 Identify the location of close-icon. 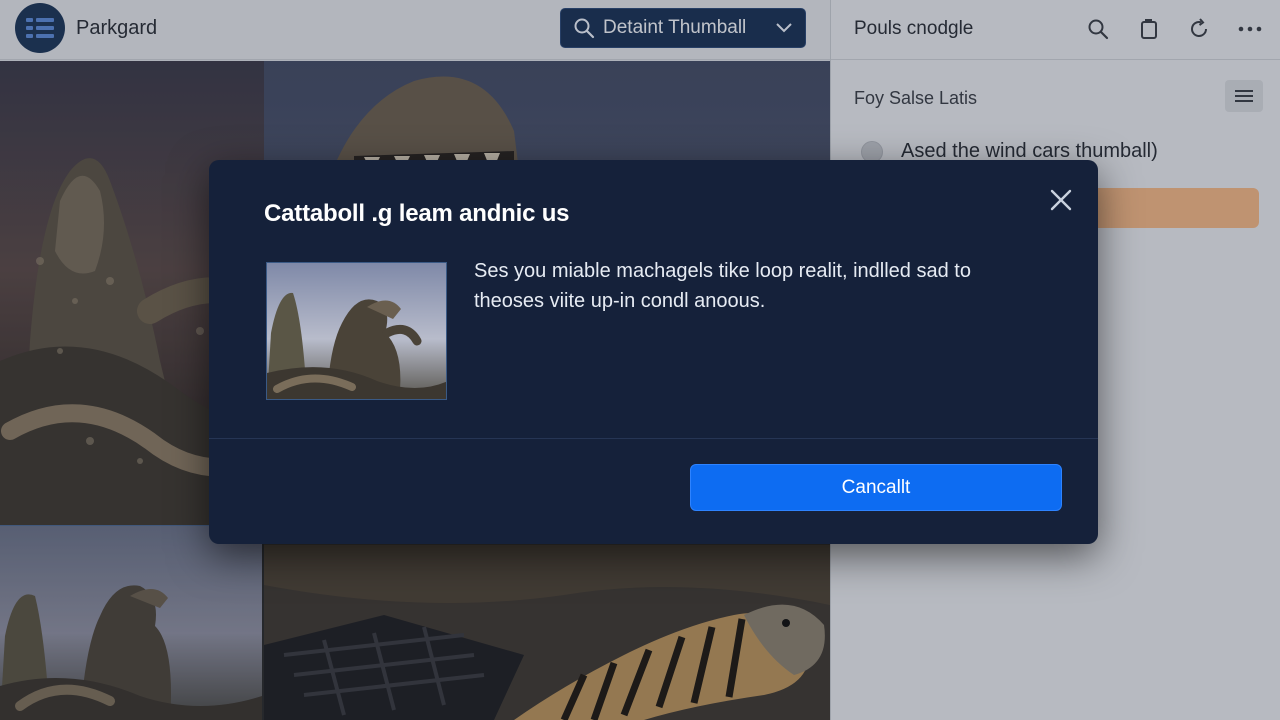
(1061, 200).